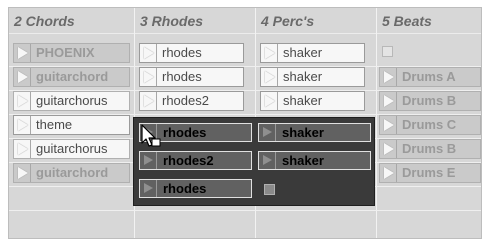  I want to click on clip-slot-chords-4: theme, so click(71, 125).